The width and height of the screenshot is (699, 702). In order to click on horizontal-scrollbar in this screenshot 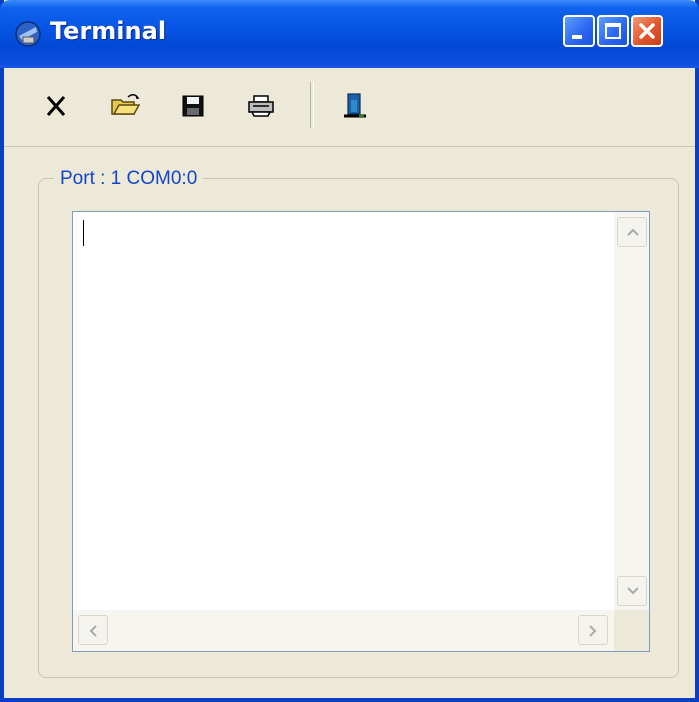, I will do `click(343, 630)`.